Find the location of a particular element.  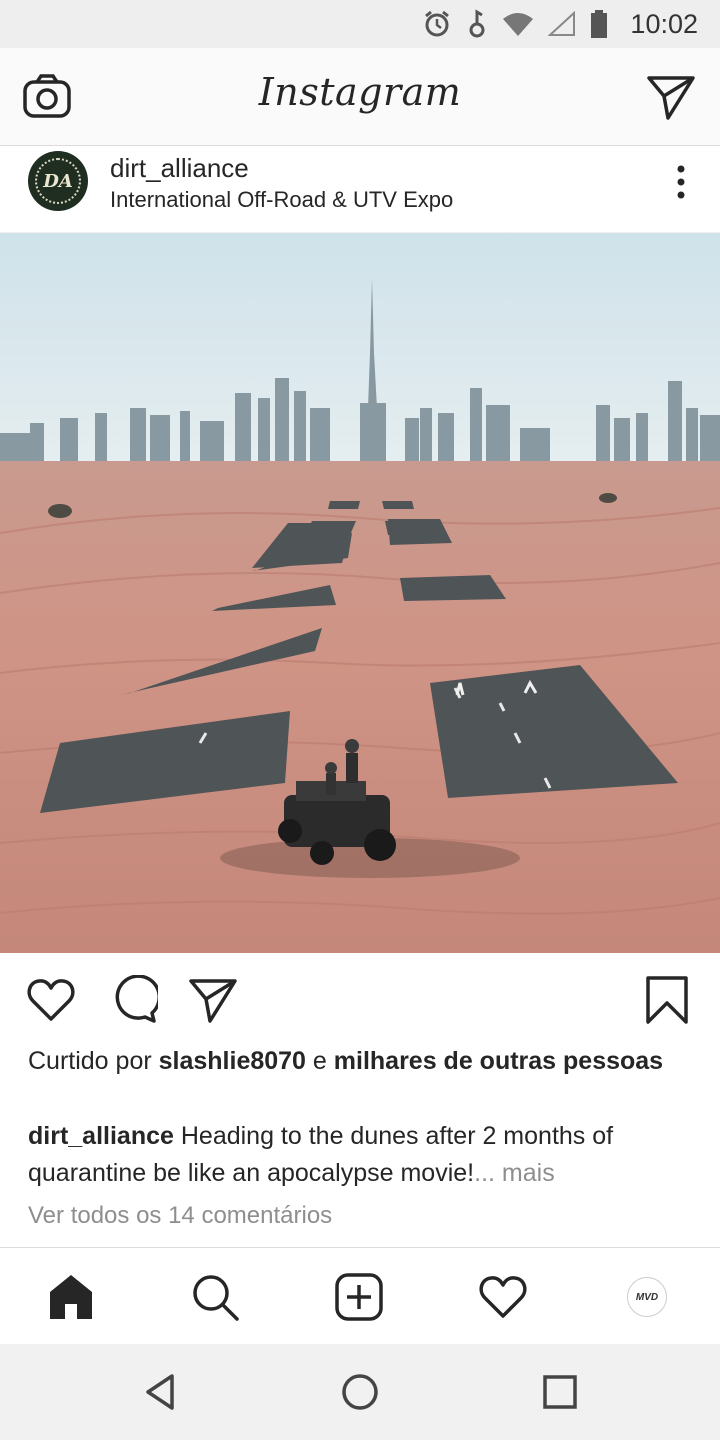

recents-icon is located at coordinates (560, 1392).